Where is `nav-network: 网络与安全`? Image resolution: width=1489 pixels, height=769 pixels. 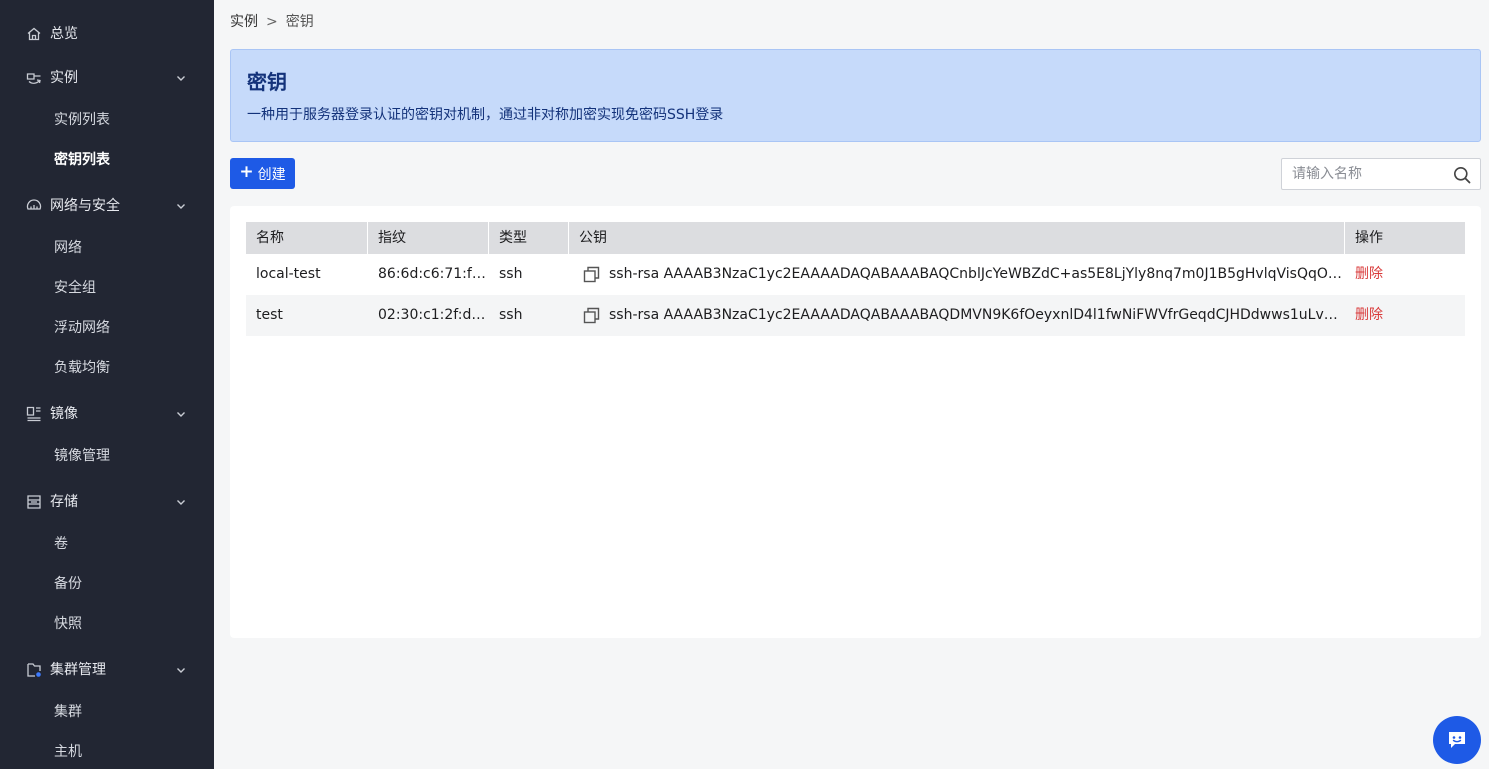
nav-network: 网络与安全 is located at coordinates (107, 206).